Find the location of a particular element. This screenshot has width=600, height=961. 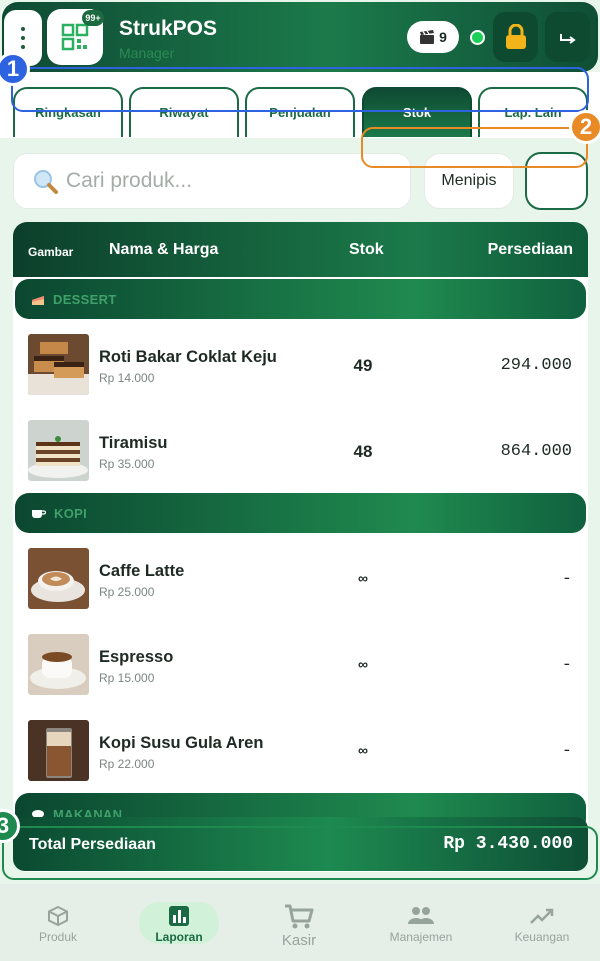

logout-arrow-icon is located at coordinates (567, 39).